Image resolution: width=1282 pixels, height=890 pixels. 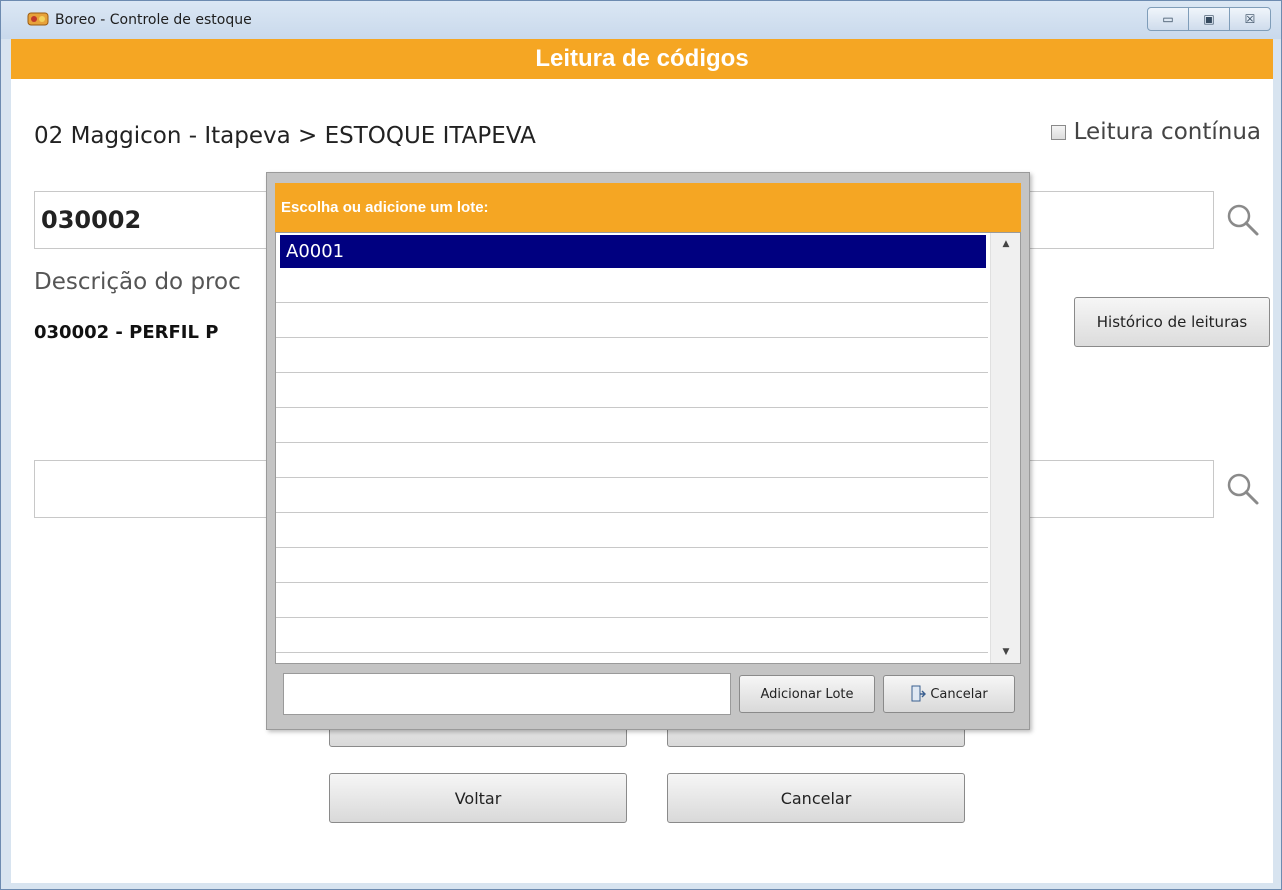 I want to click on scroll-down-icon: ▼, so click(x=1005, y=652).